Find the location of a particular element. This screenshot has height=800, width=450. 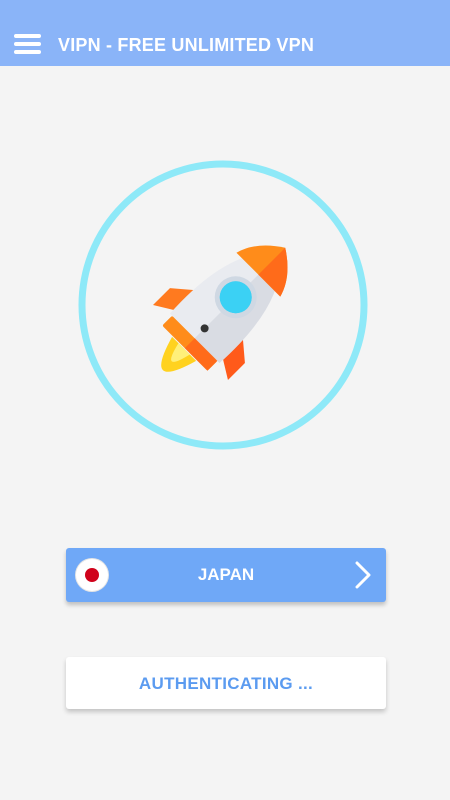

server-select-button: JAPAN is located at coordinates (226, 575).